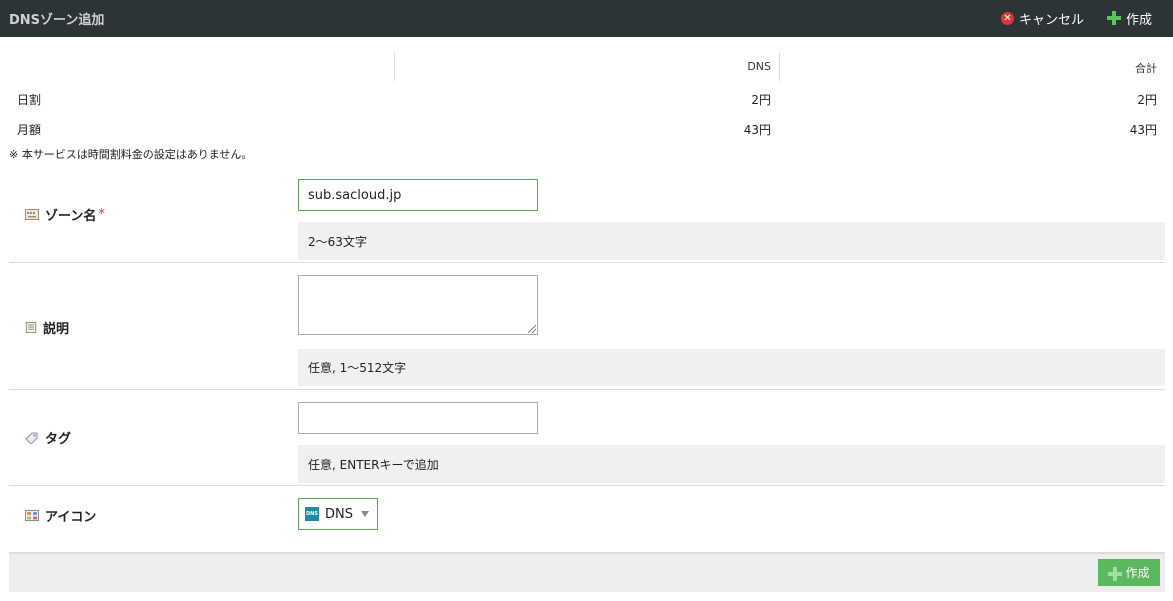 This screenshot has width=1173, height=601. I want to click on create-button: 作成, so click(1129, 18).